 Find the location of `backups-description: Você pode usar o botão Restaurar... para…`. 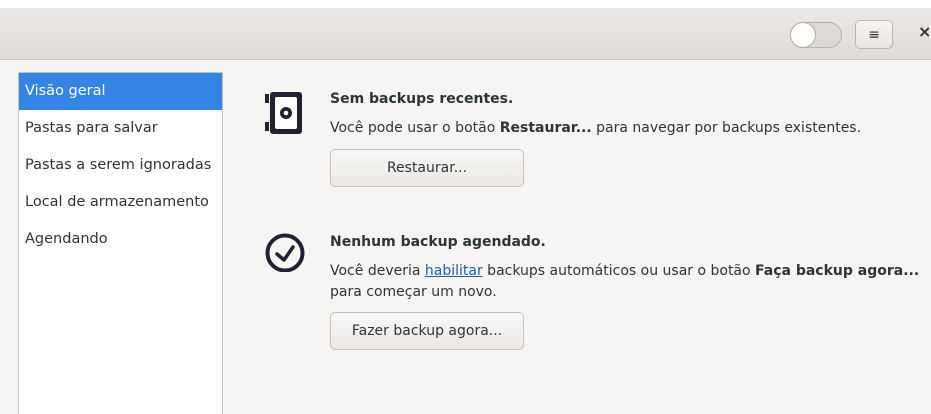

backups-description: Você pode usar o botão Restaurar... para… is located at coordinates (630, 128).